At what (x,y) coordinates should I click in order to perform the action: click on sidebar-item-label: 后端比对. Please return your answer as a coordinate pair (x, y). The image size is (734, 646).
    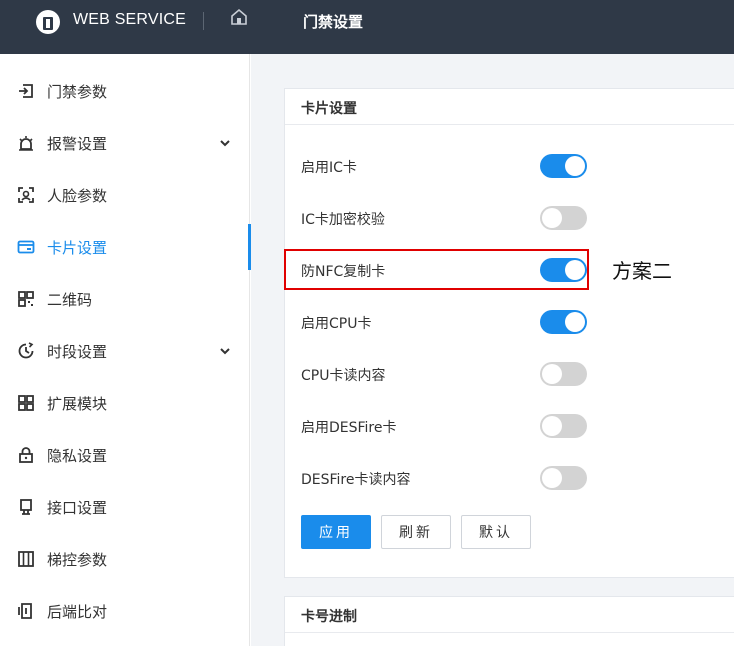
    Looking at the image, I should click on (77, 612).